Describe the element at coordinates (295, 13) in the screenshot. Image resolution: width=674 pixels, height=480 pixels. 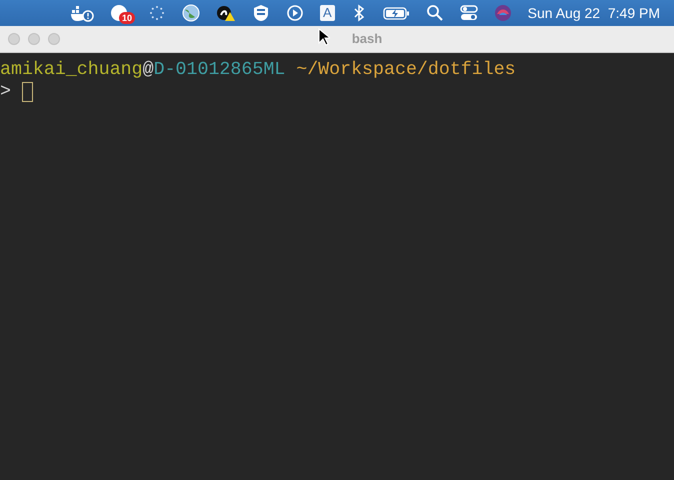
I see `play-icon` at that location.